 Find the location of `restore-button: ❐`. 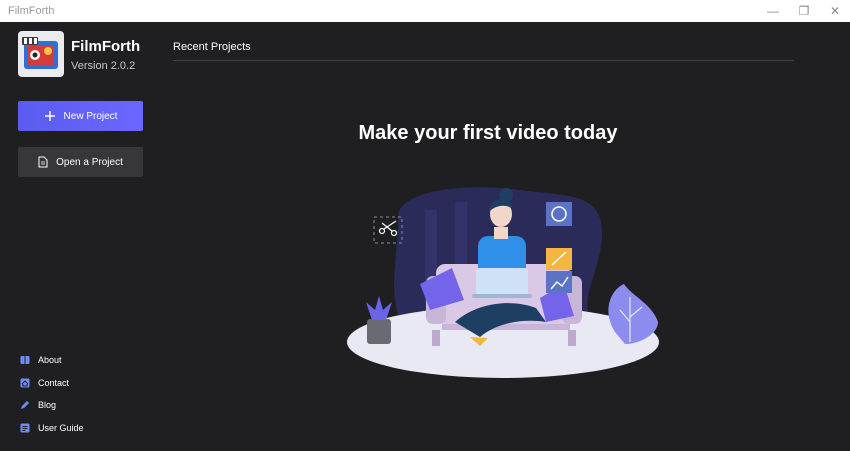

restore-button: ❐ is located at coordinates (804, 11).